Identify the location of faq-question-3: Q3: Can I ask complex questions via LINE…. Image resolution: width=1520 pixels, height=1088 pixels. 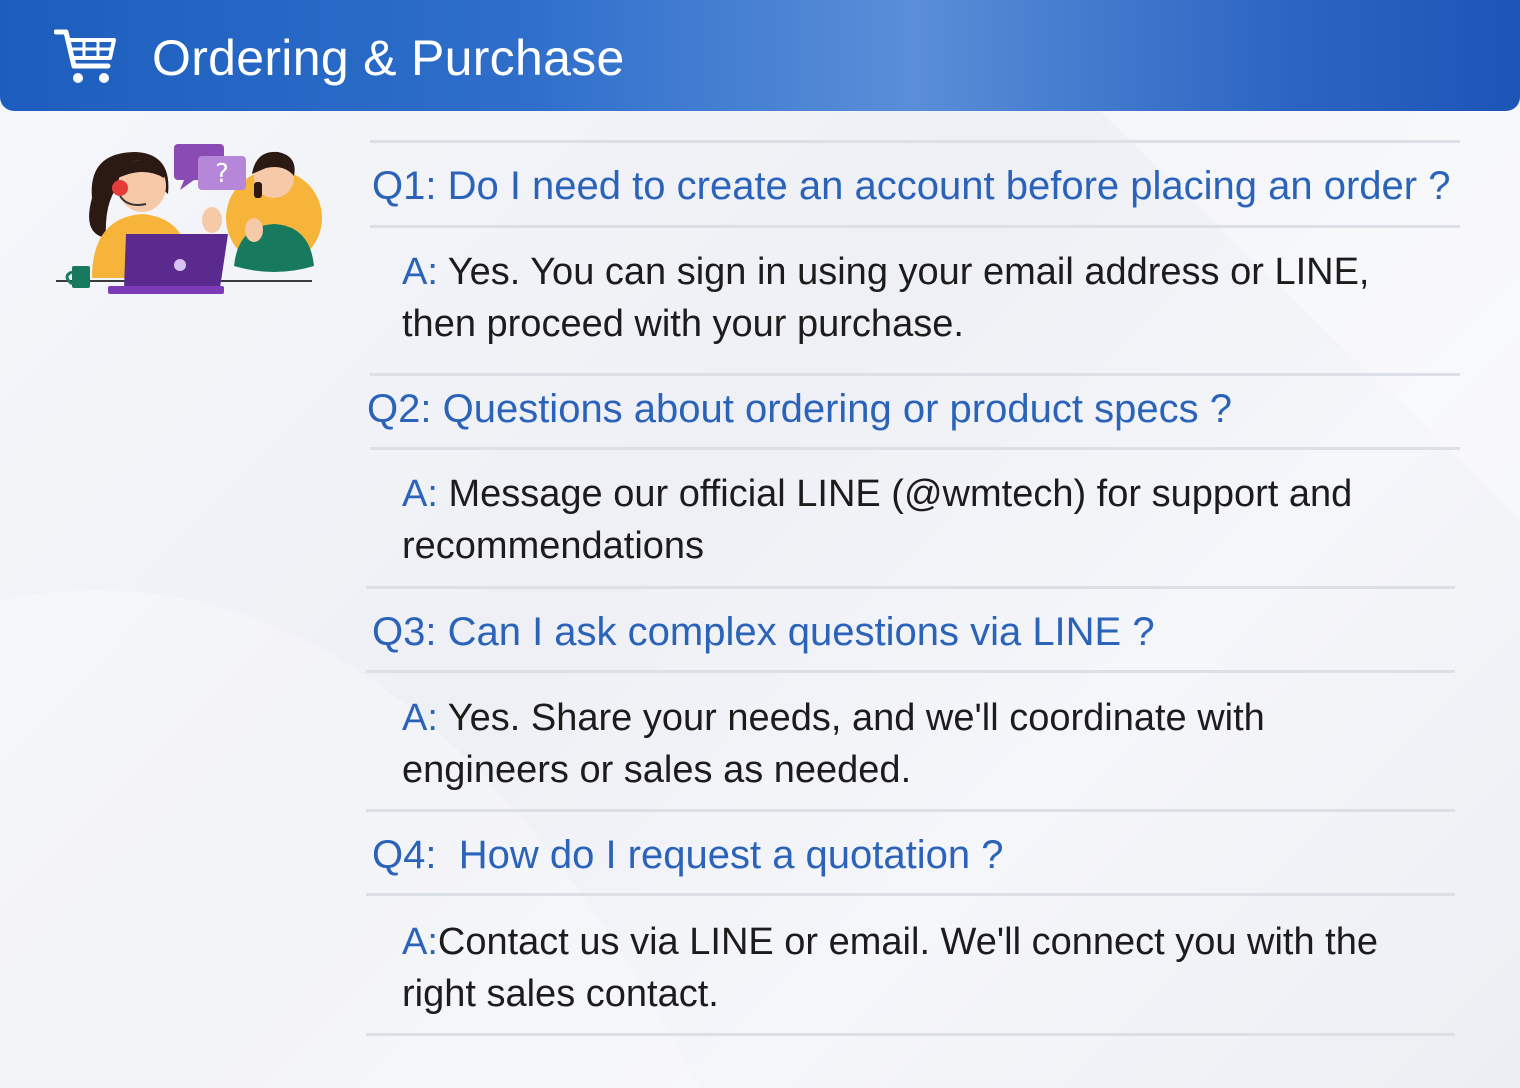
(763, 632).